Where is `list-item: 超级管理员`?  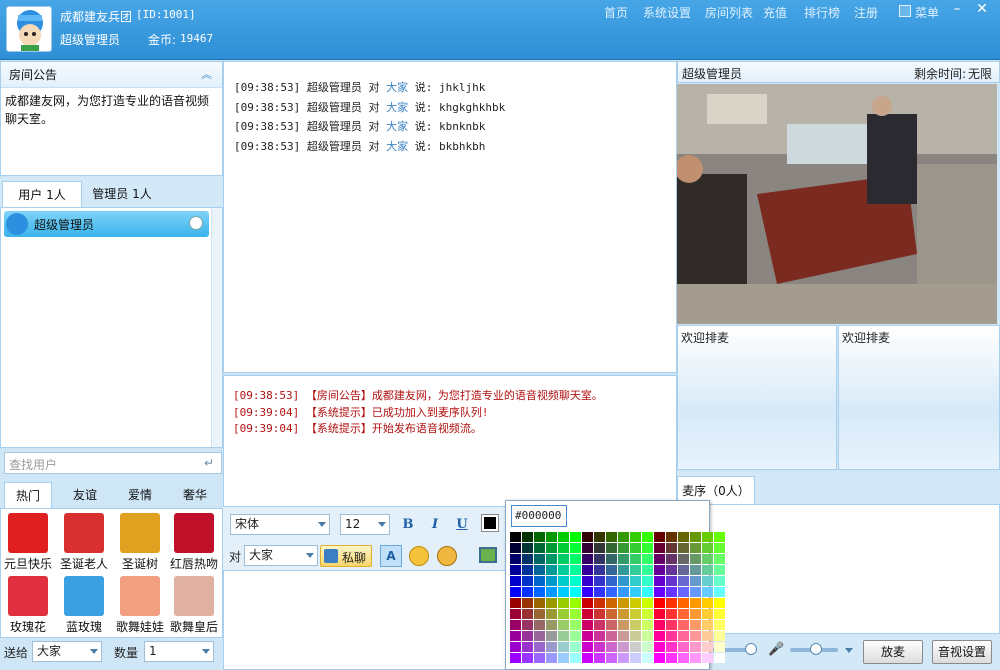
list-item: 超级管理员 is located at coordinates (106, 224).